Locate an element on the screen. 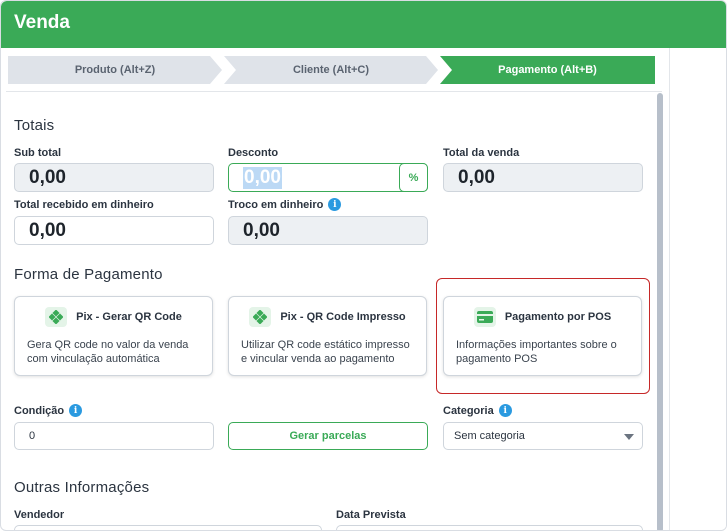 The height and width of the screenshot is (531, 727). troco-value: 0,00 is located at coordinates (261, 230).